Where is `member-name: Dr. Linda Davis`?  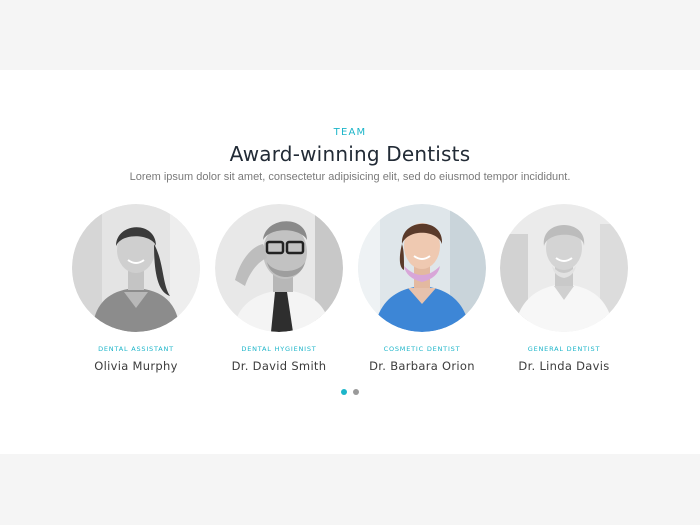 member-name: Dr. Linda Davis is located at coordinates (564, 366).